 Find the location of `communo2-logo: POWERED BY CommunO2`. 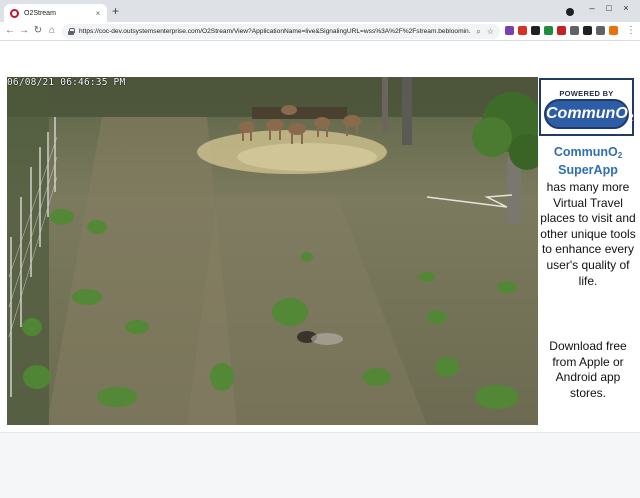

communo2-logo: POWERED BY CommunO2 is located at coordinates (586, 107).